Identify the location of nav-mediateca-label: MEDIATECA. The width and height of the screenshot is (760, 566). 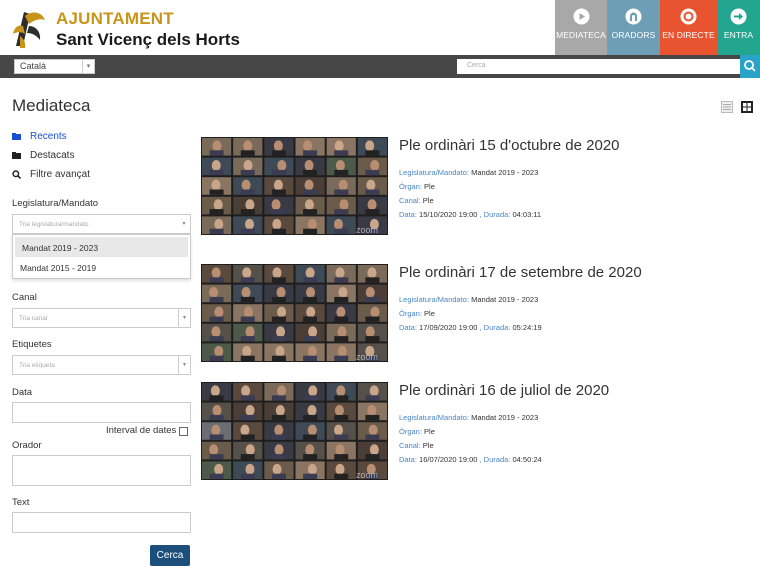
(581, 35).